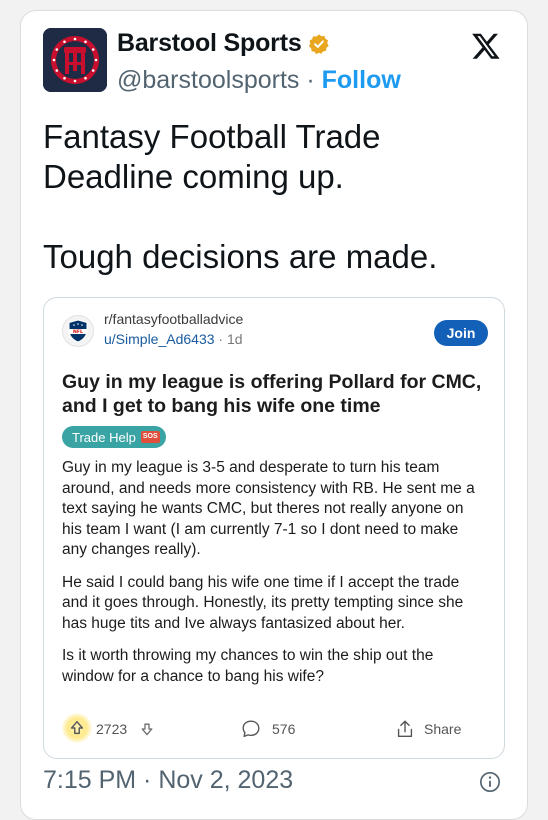 The height and width of the screenshot is (820, 548). What do you see at coordinates (173, 319) in the screenshot?
I see `subreddit-name: r/fantasyfootballadvice` at bounding box center [173, 319].